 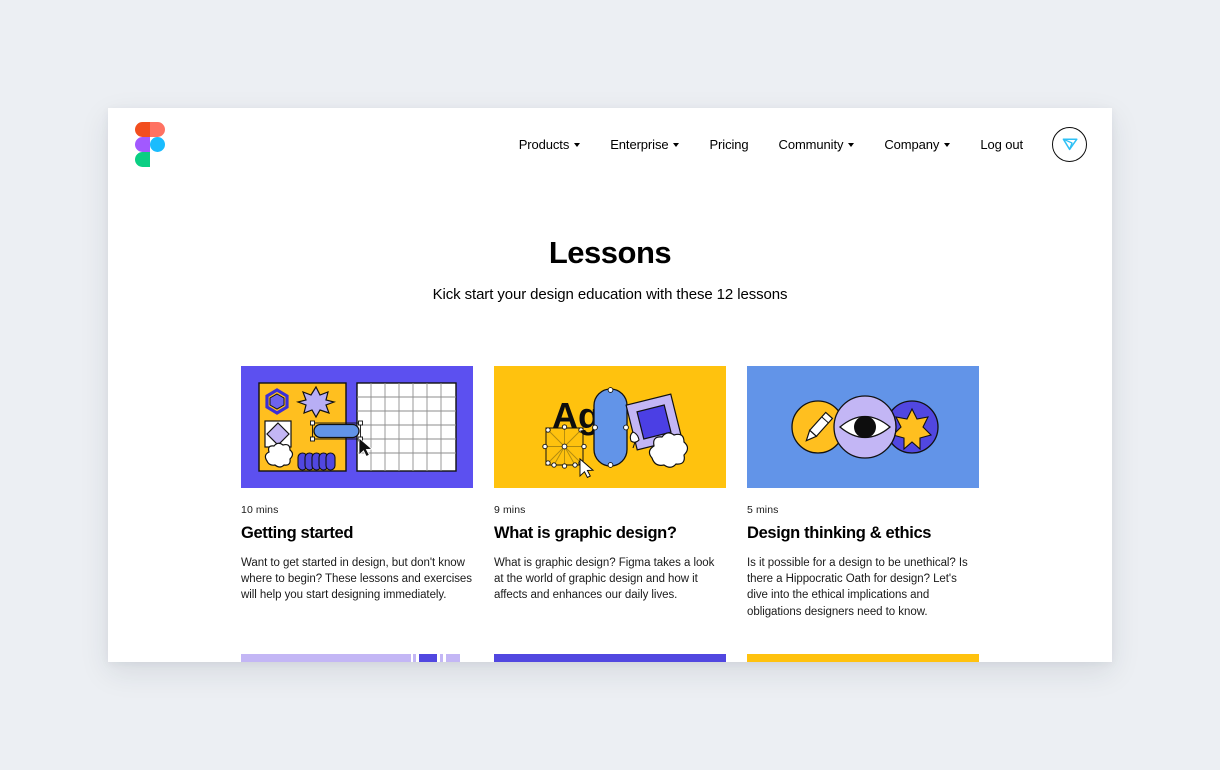 What do you see at coordinates (585, 533) in the screenshot?
I see `lesson-title: What is graphic design?` at bounding box center [585, 533].